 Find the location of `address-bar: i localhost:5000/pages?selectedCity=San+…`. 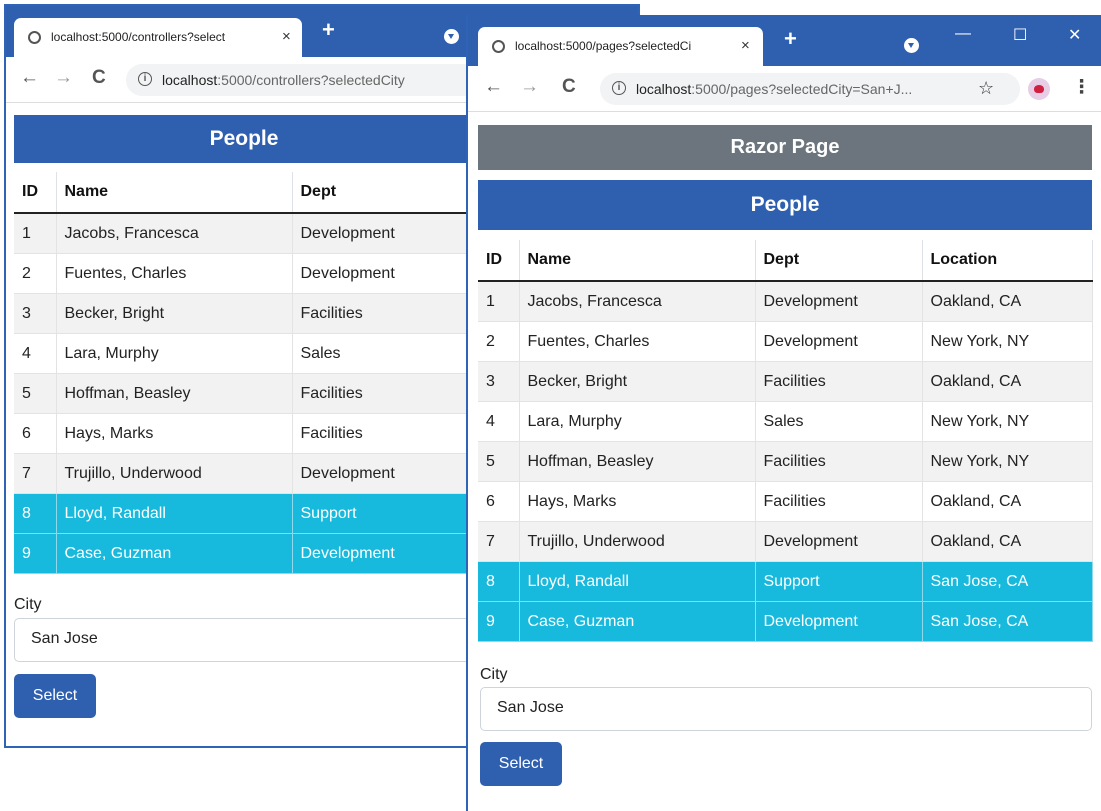

address-bar: i localhost:5000/pages?selectedCity=San+… is located at coordinates (810, 89).